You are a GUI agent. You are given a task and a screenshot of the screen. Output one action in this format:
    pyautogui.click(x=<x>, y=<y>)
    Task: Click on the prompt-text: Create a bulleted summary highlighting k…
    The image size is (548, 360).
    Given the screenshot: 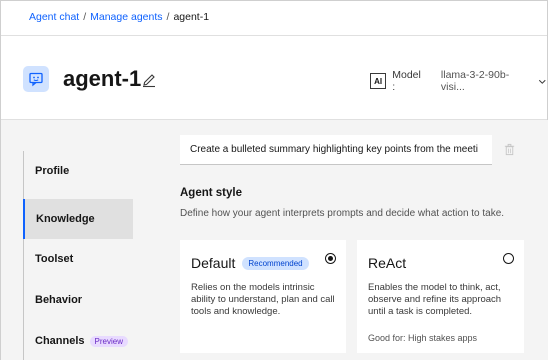 What is the action you would take?
    pyautogui.click(x=334, y=149)
    